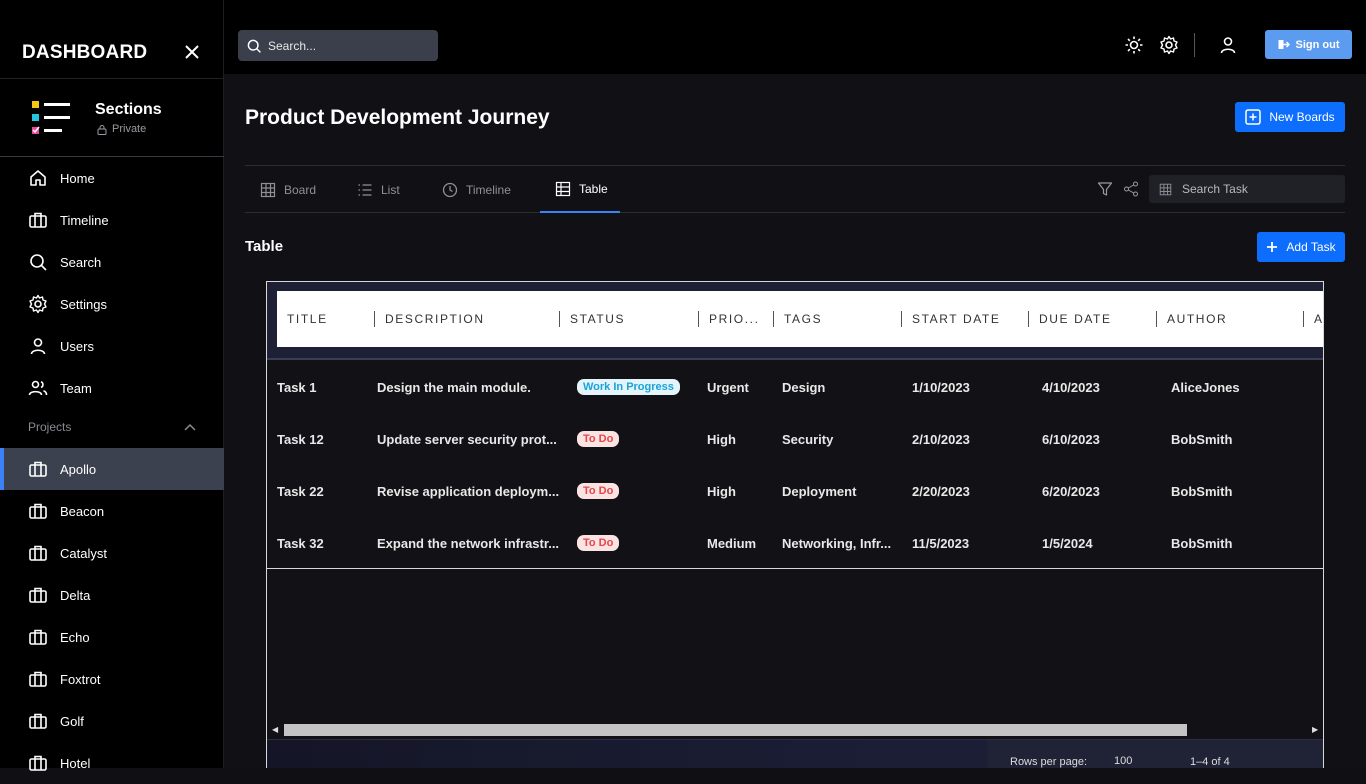 This screenshot has height=784, width=1366. Describe the element at coordinates (563, 188) in the screenshot. I see `table-icon` at that location.